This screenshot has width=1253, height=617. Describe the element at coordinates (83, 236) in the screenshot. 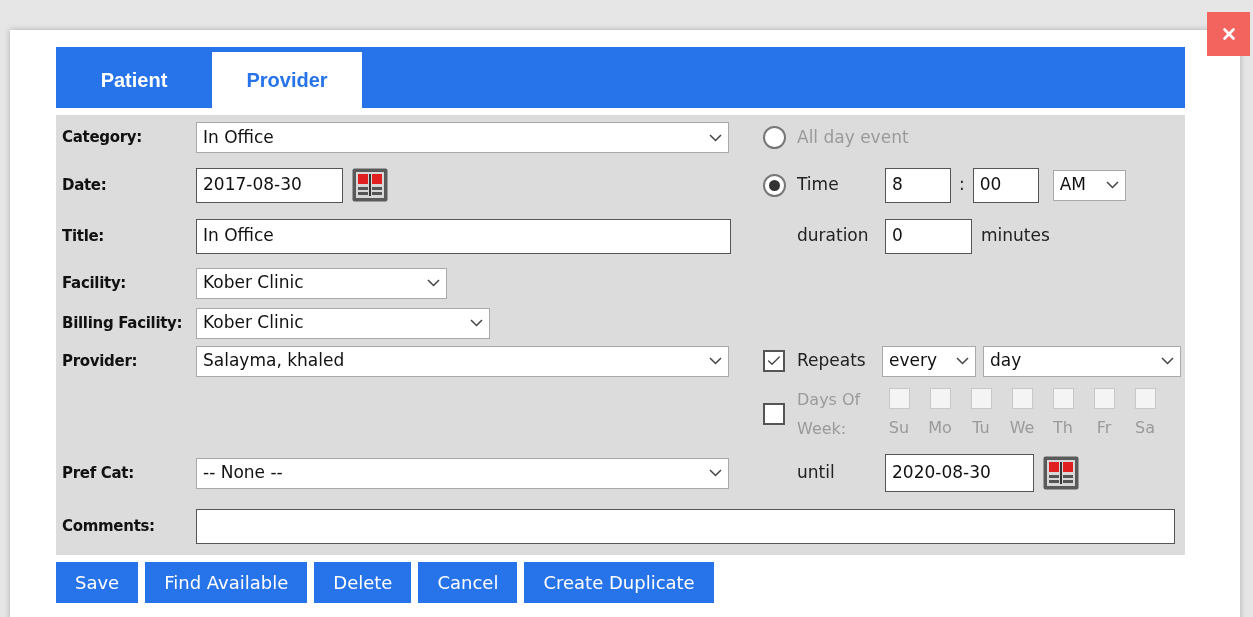

I see `field-label: Title:` at that location.